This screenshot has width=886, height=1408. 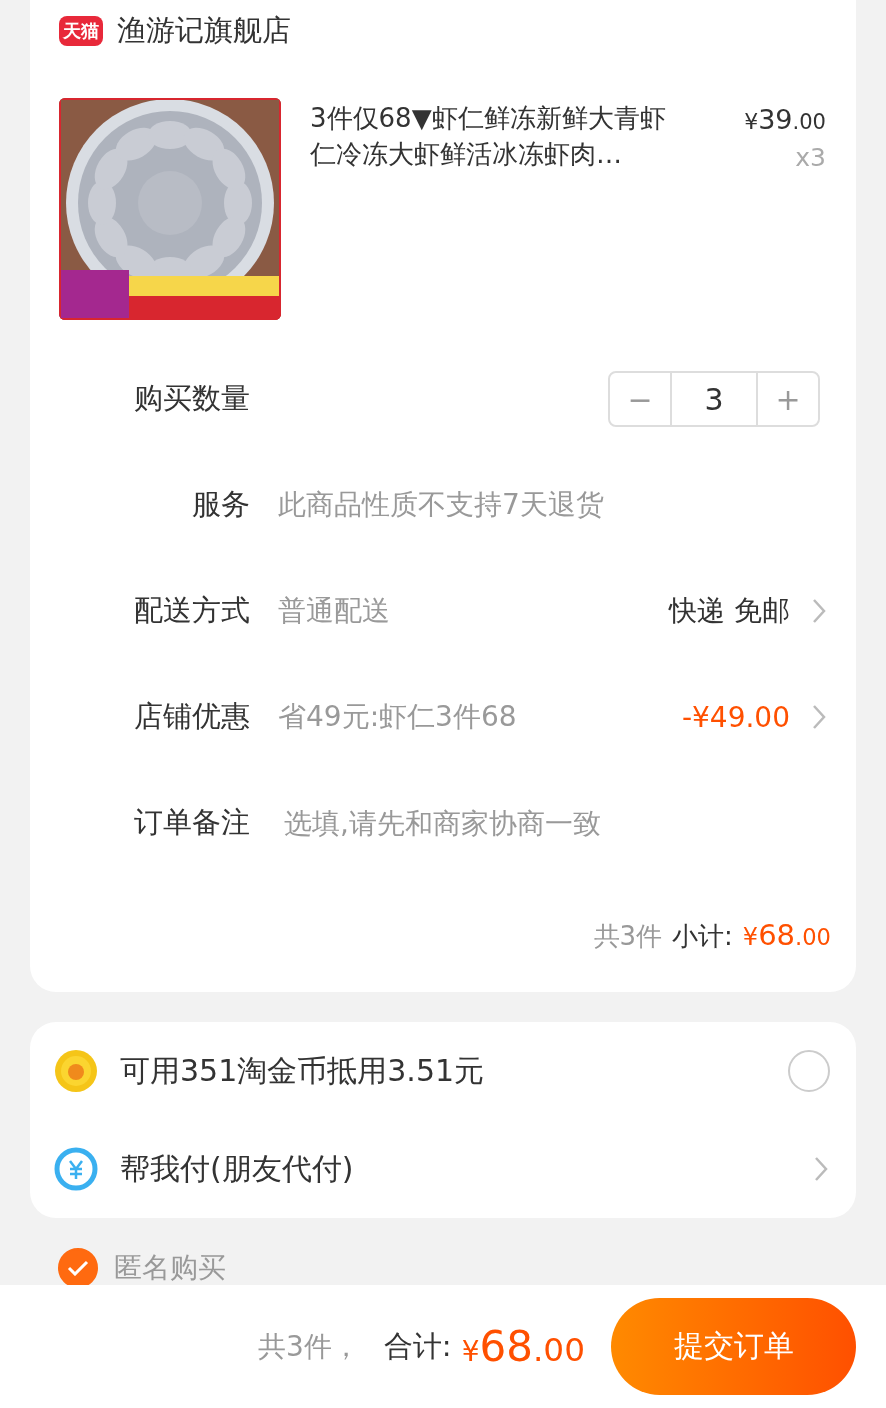 What do you see at coordinates (170, 1267) in the screenshot?
I see `anonymous-label: 匿名购买` at bounding box center [170, 1267].